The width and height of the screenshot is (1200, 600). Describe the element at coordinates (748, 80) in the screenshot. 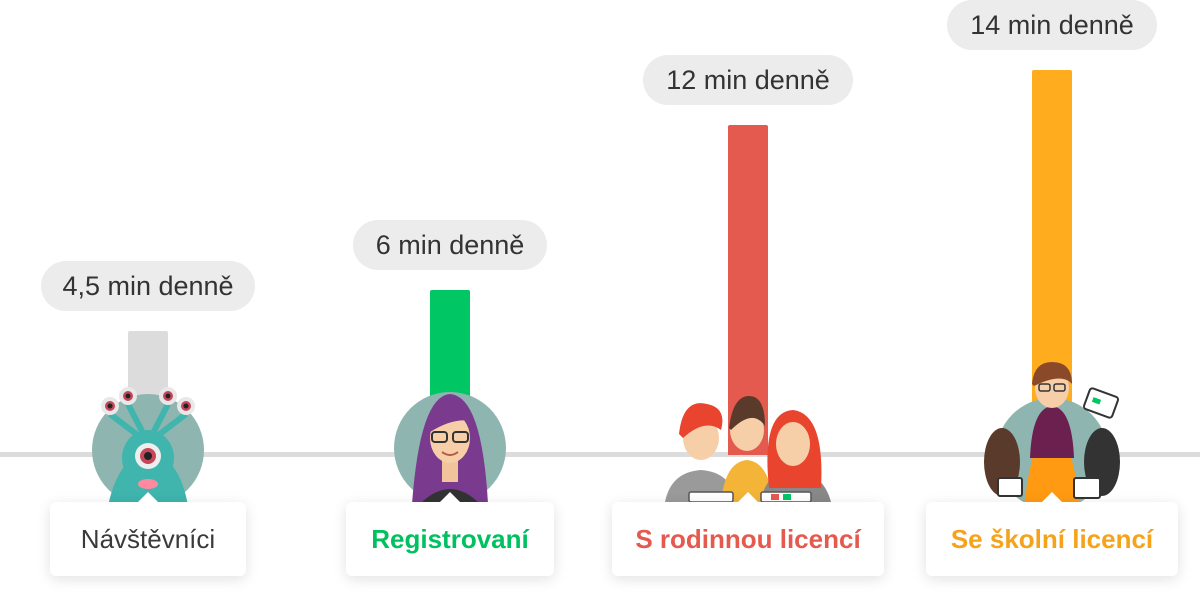

I see `value-label-3: 12 min denně` at that location.